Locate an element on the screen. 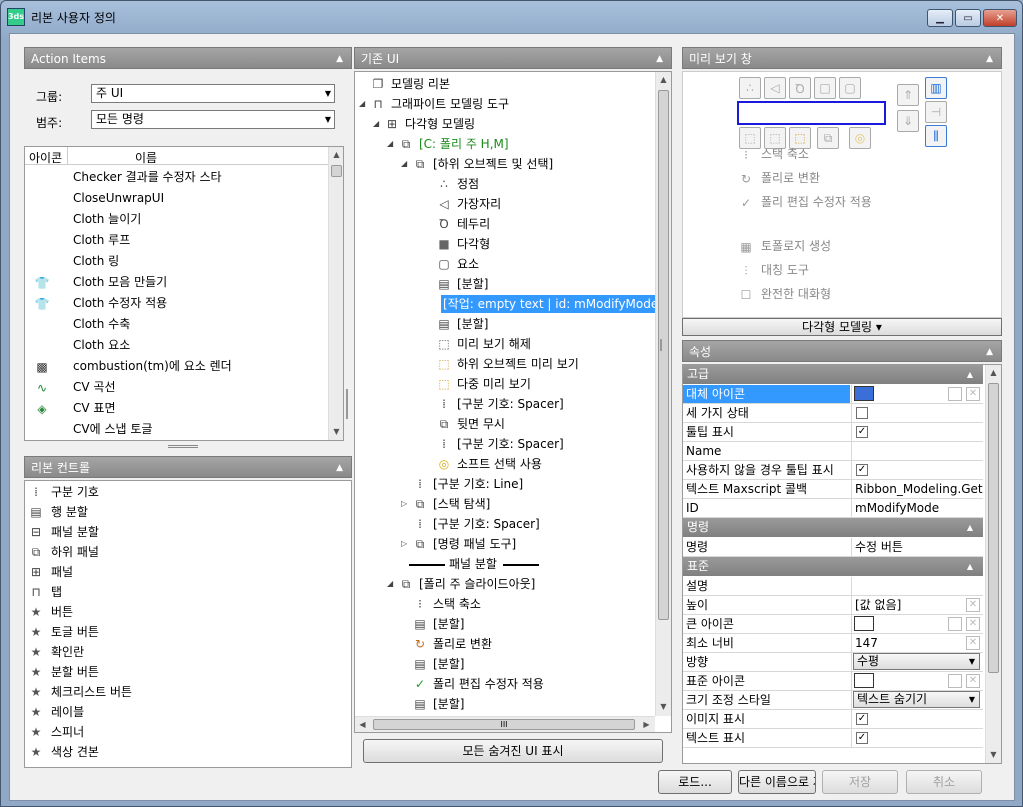 This screenshot has height=807, width=1023. maximize-button: ▭ is located at coordinates (968, 18).